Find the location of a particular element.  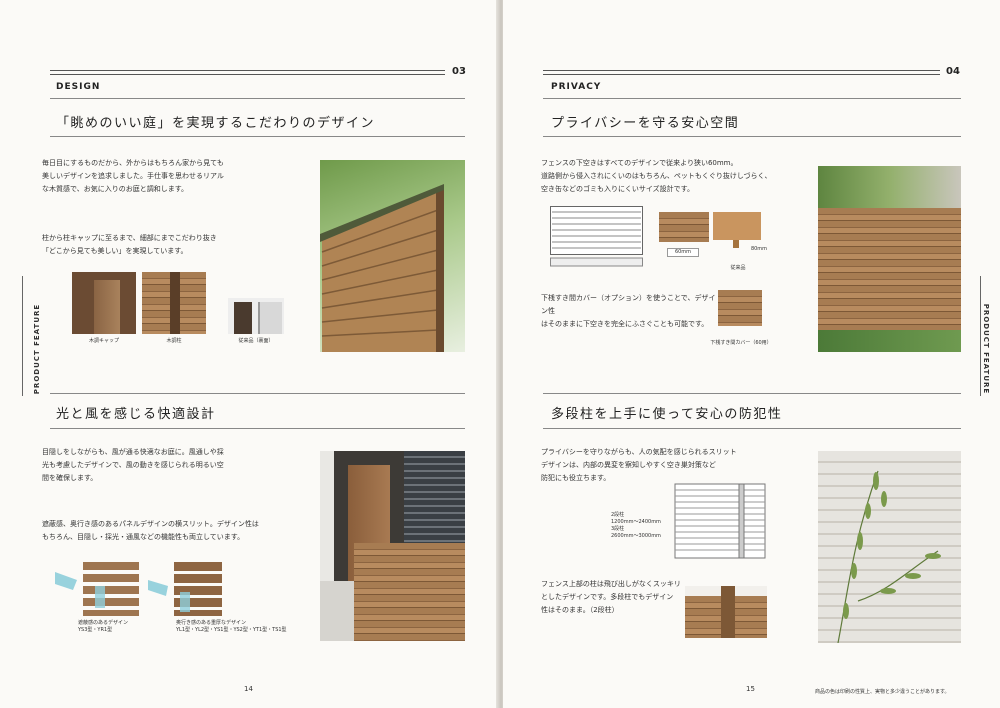

dim-60mm: 60mm is located at coordinates (683, 252).